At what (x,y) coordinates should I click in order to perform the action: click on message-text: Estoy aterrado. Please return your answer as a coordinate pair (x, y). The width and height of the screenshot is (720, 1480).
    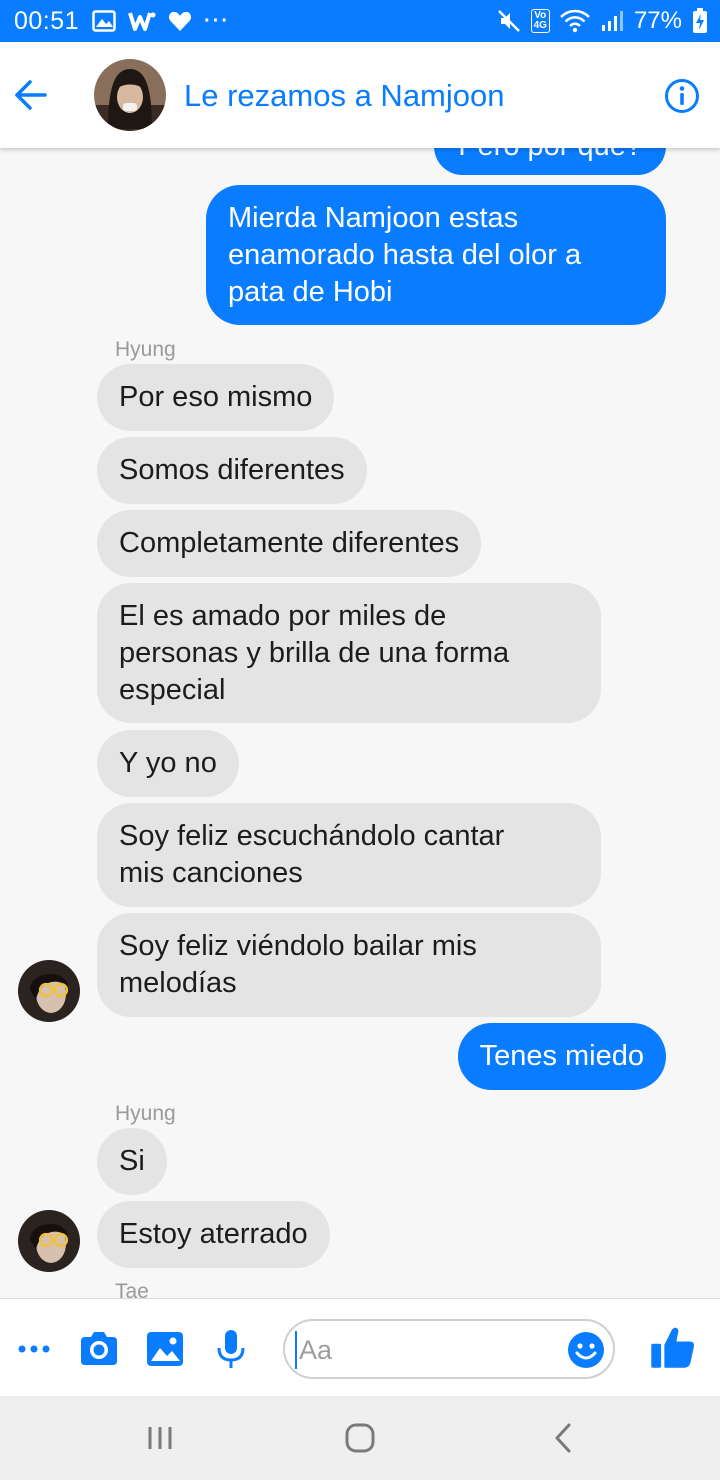
    Looking at the image, I should click on (213, 1234).